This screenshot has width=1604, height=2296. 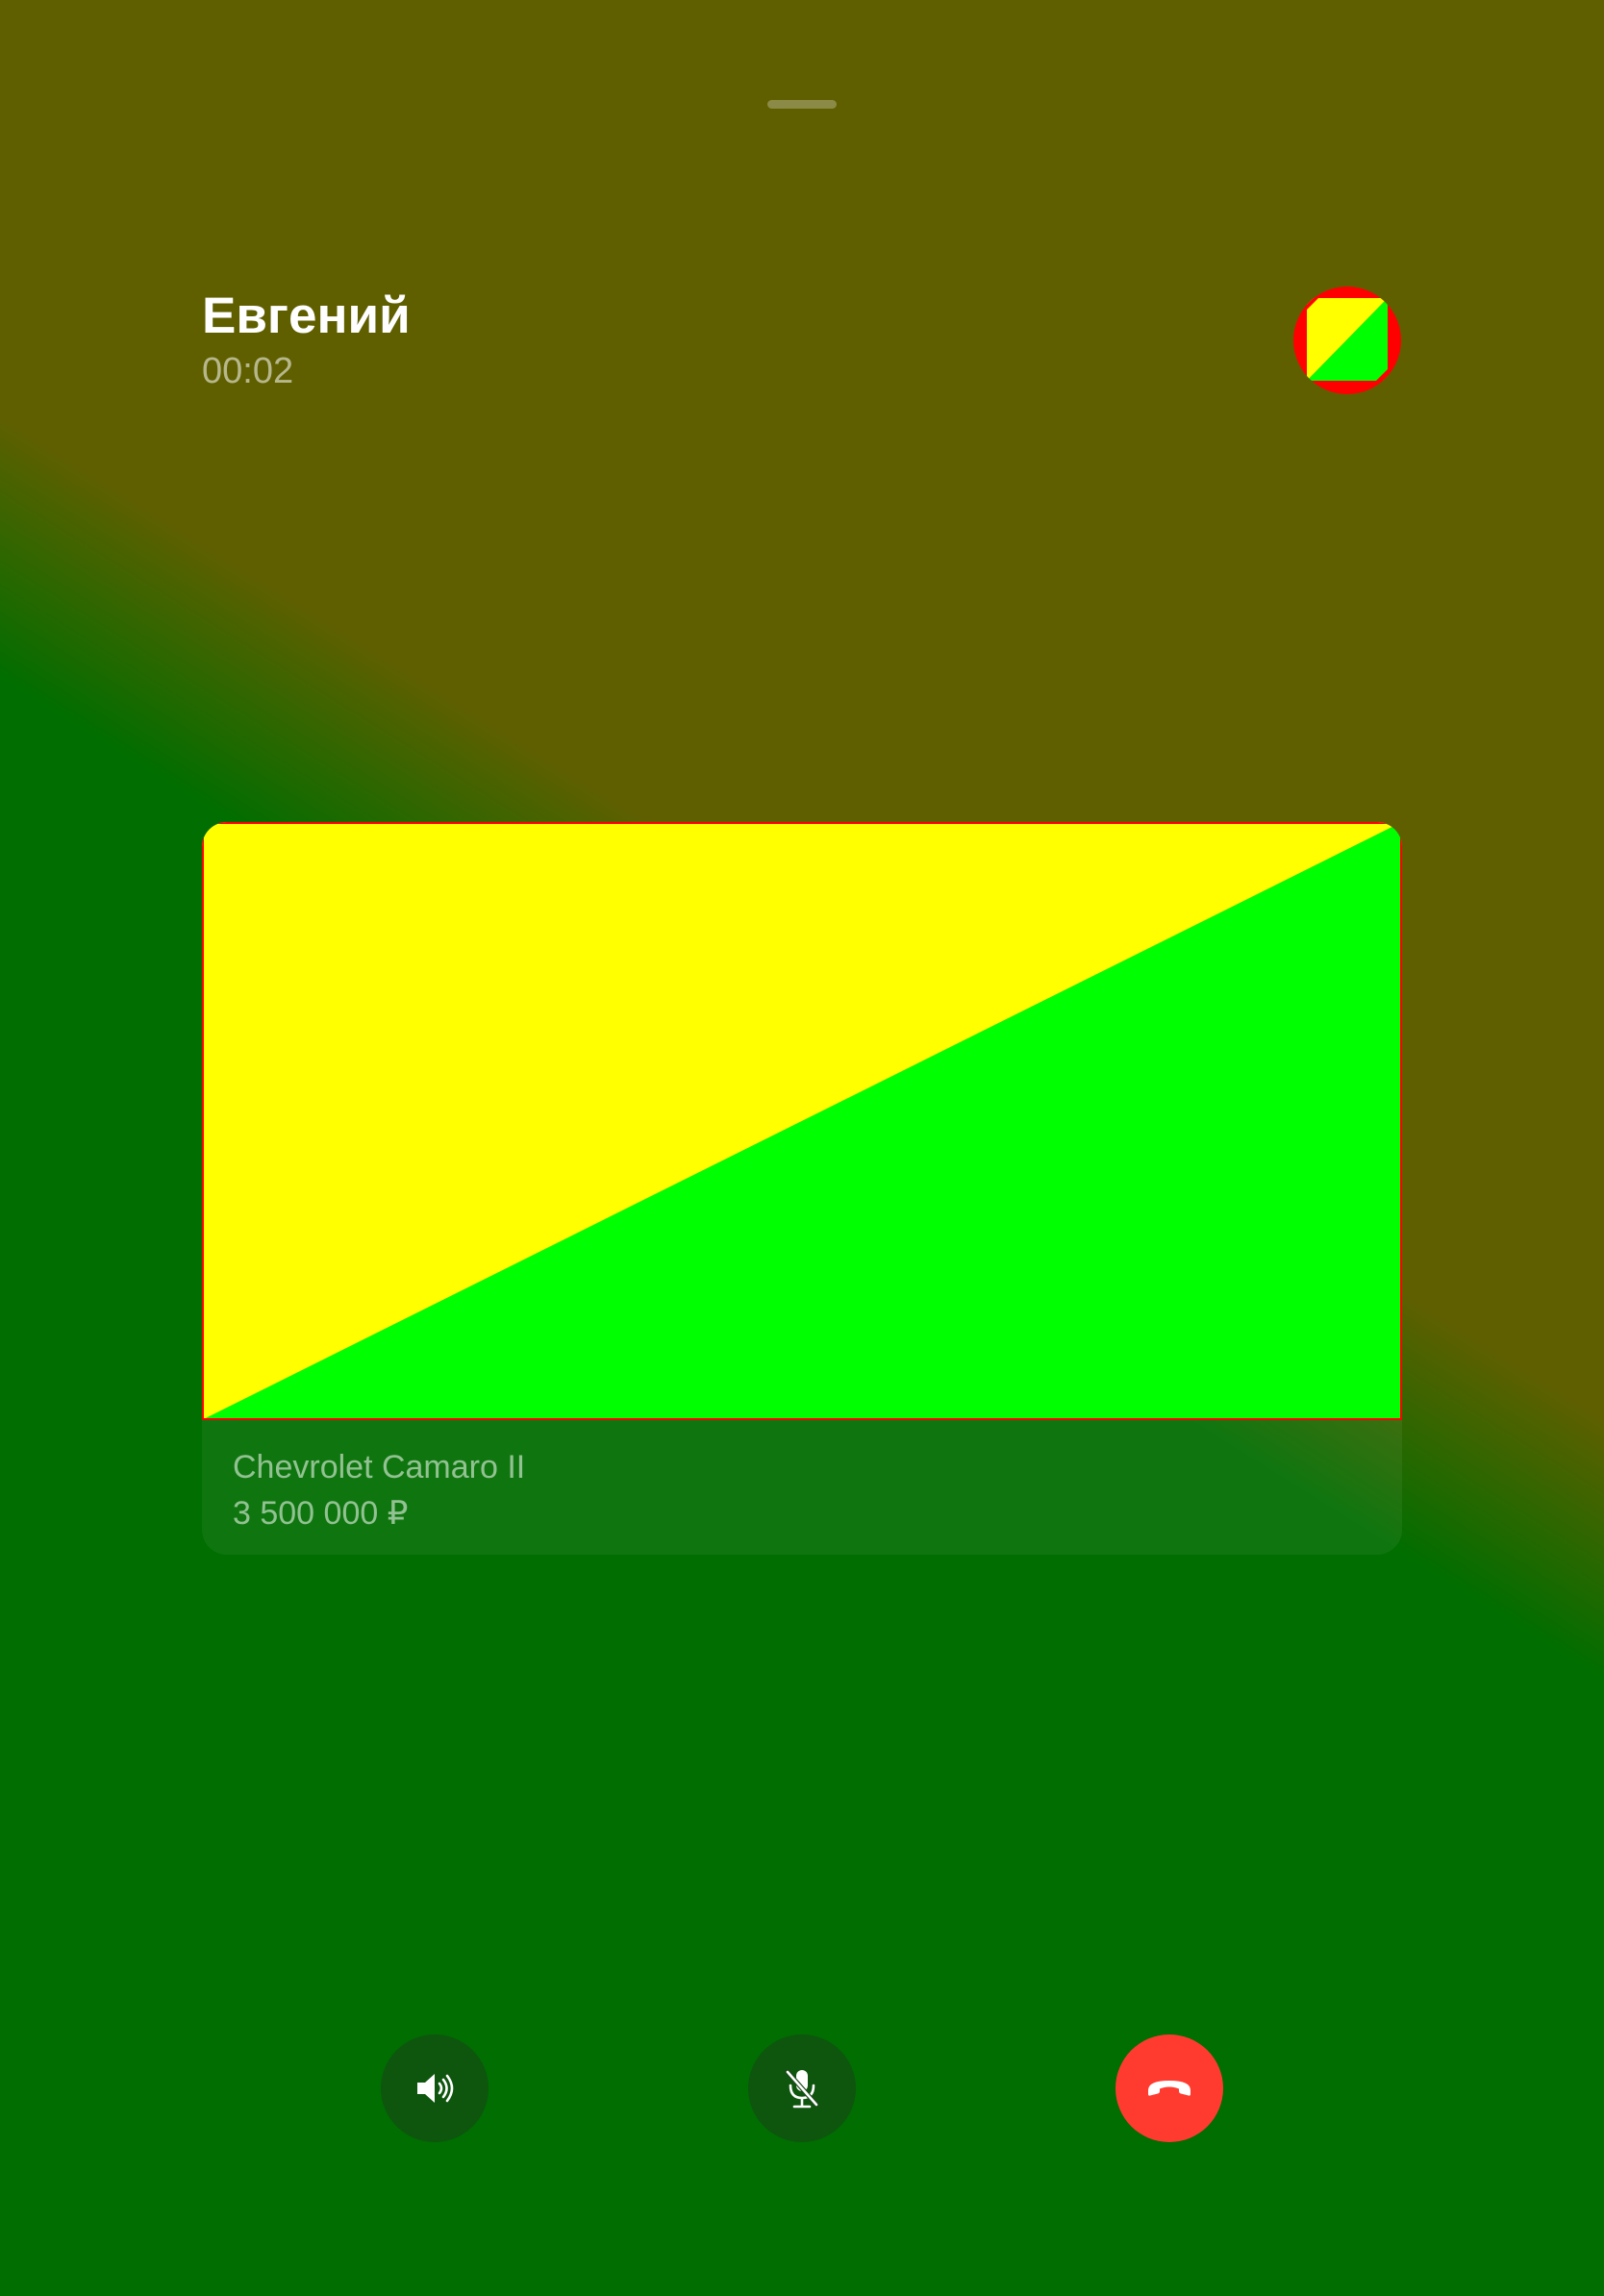 What do you see at coordinates (248, 371) in the screenshot?
I see `call-timer: 00:02` at bounding box center [248, 371].